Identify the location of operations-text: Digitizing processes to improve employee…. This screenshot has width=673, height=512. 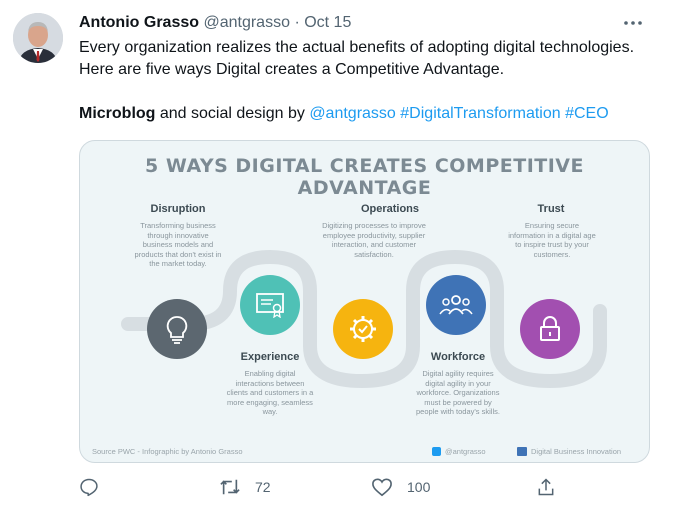
(374, 240).